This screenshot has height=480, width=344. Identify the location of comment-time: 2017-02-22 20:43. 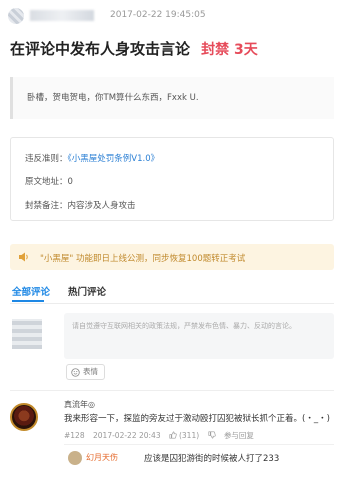
(127, 435).